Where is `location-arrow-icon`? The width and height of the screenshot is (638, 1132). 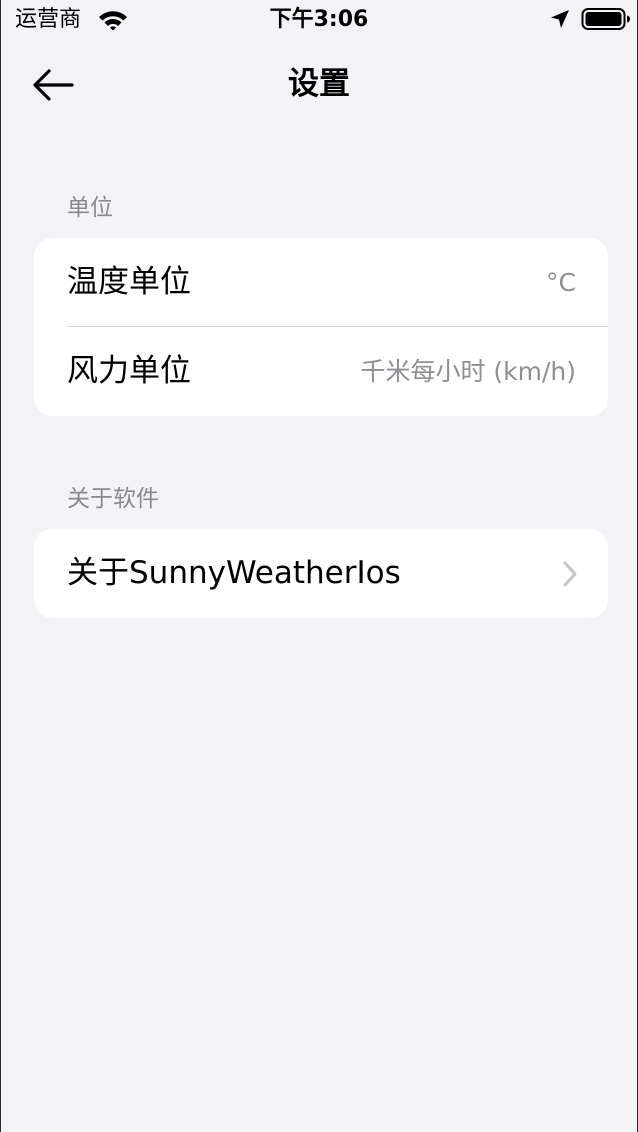
location-arrow-icon is located at coordinates (560, 19).